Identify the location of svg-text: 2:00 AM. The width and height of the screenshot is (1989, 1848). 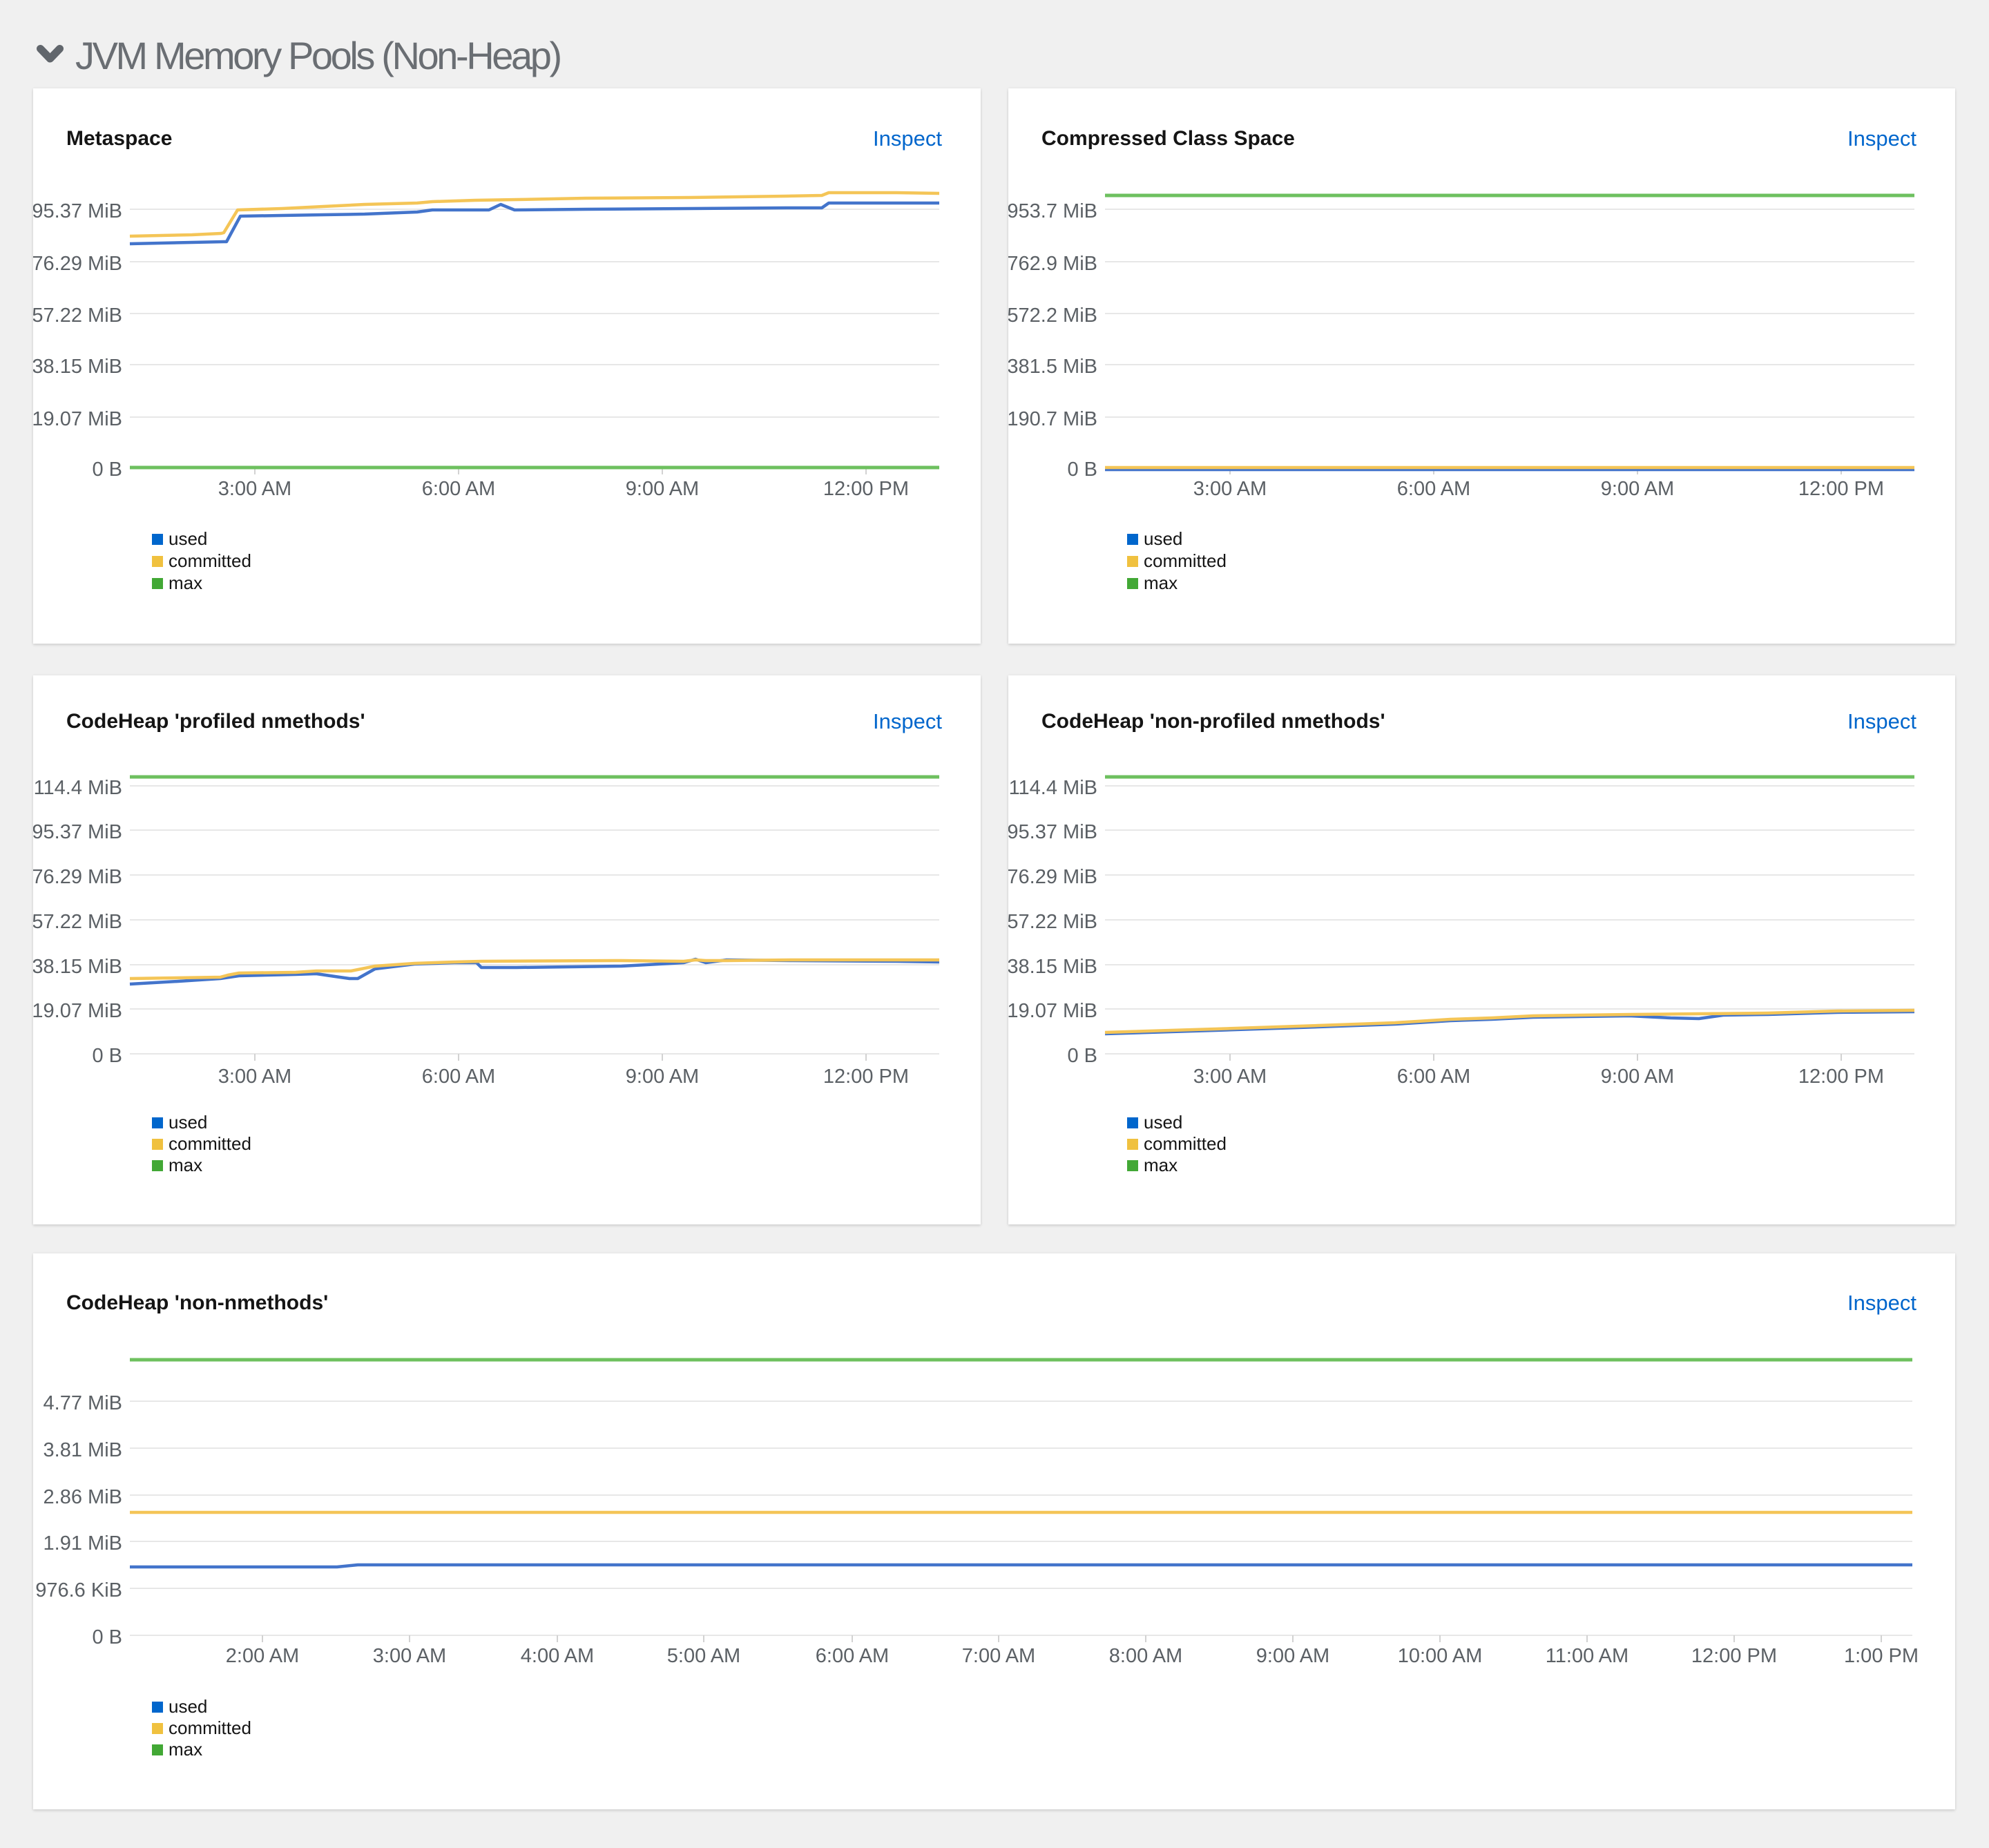
(262, 1656).